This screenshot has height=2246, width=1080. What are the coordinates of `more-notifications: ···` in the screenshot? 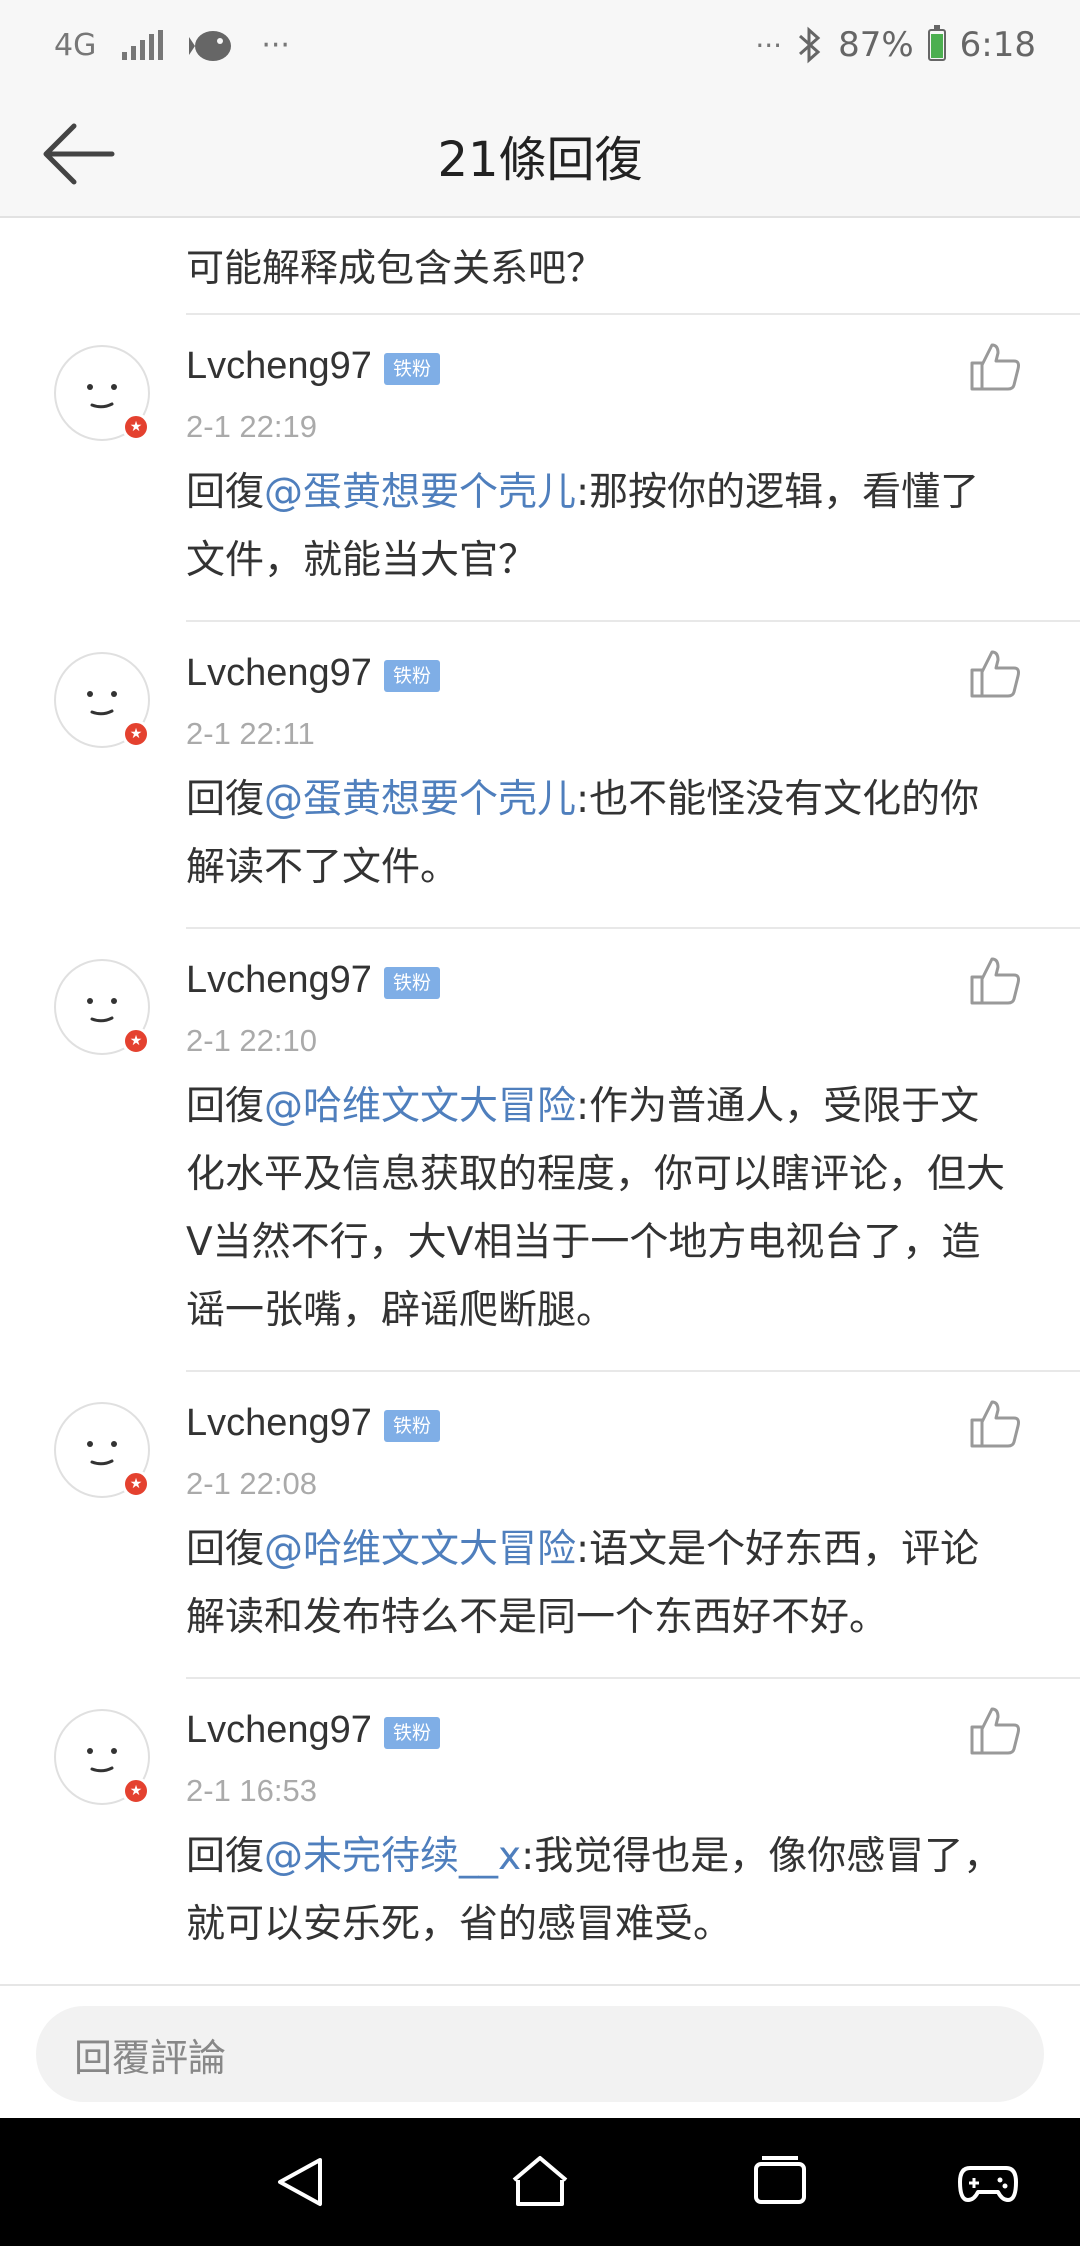 It's located at (275, 45).